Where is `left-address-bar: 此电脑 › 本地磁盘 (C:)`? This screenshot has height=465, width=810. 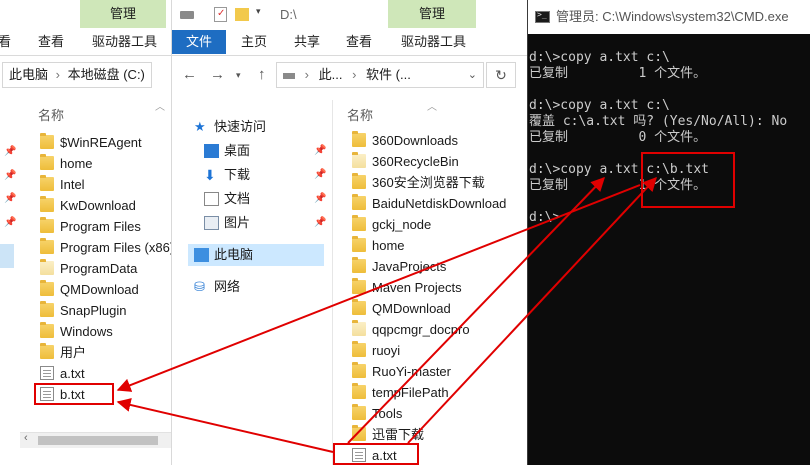
left-address-bar: 此电脑 › 本地磁盘 (C:) is located at coordinates (77, 75).